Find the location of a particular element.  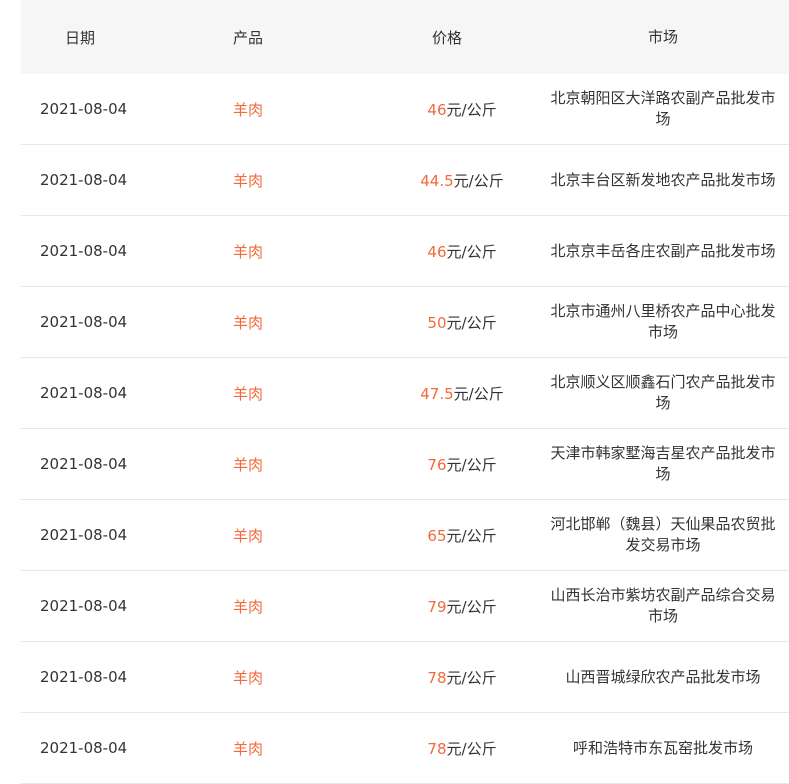

row-price: 44.5元/公斤 is located at coordinates (447, 180).